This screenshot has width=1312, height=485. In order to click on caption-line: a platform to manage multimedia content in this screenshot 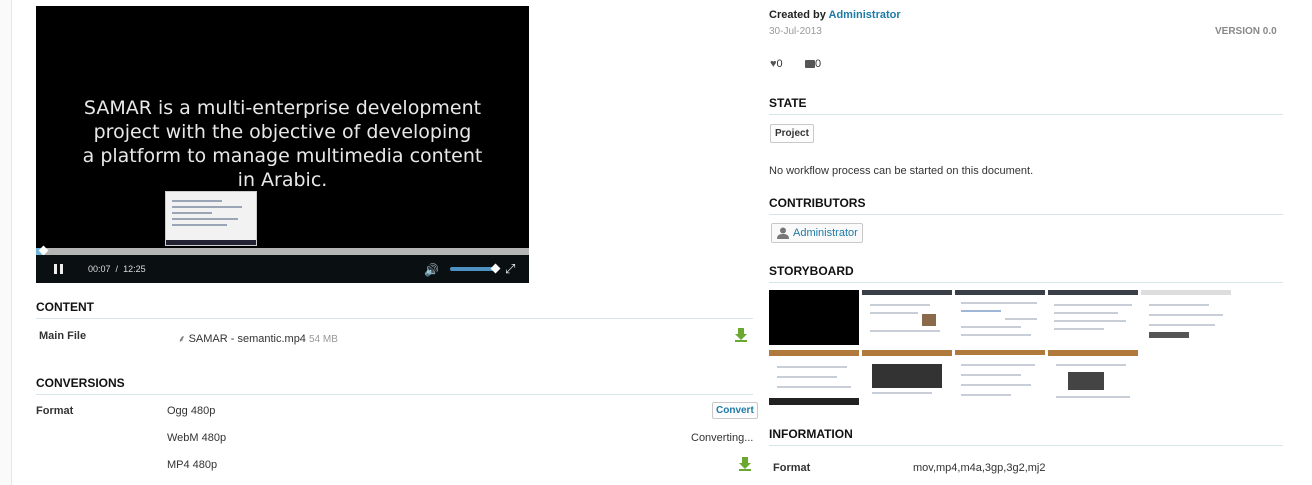, I will do `click(282, 156)`.